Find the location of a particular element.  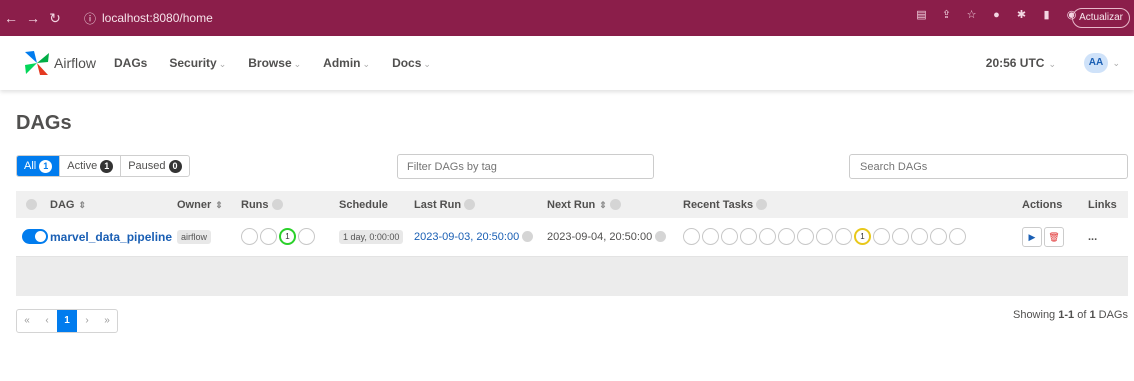

url-text: localhost:8080/home is located at coordinates (157, 18).